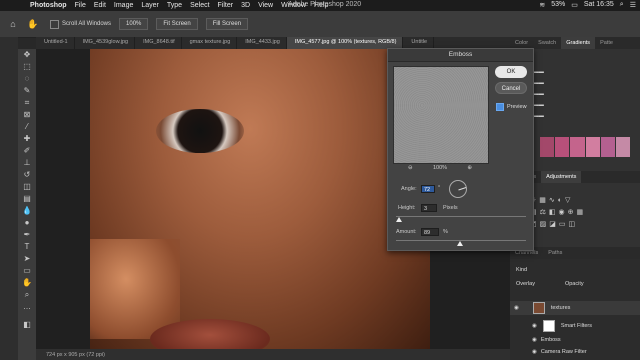 The height and width of the screenshot is (360, 640). What do you see at coordinates (210, 43) in the screenshot?
I see `tab-gmax-texture: gmax texture.jpg` at bounding box center [210, 43].